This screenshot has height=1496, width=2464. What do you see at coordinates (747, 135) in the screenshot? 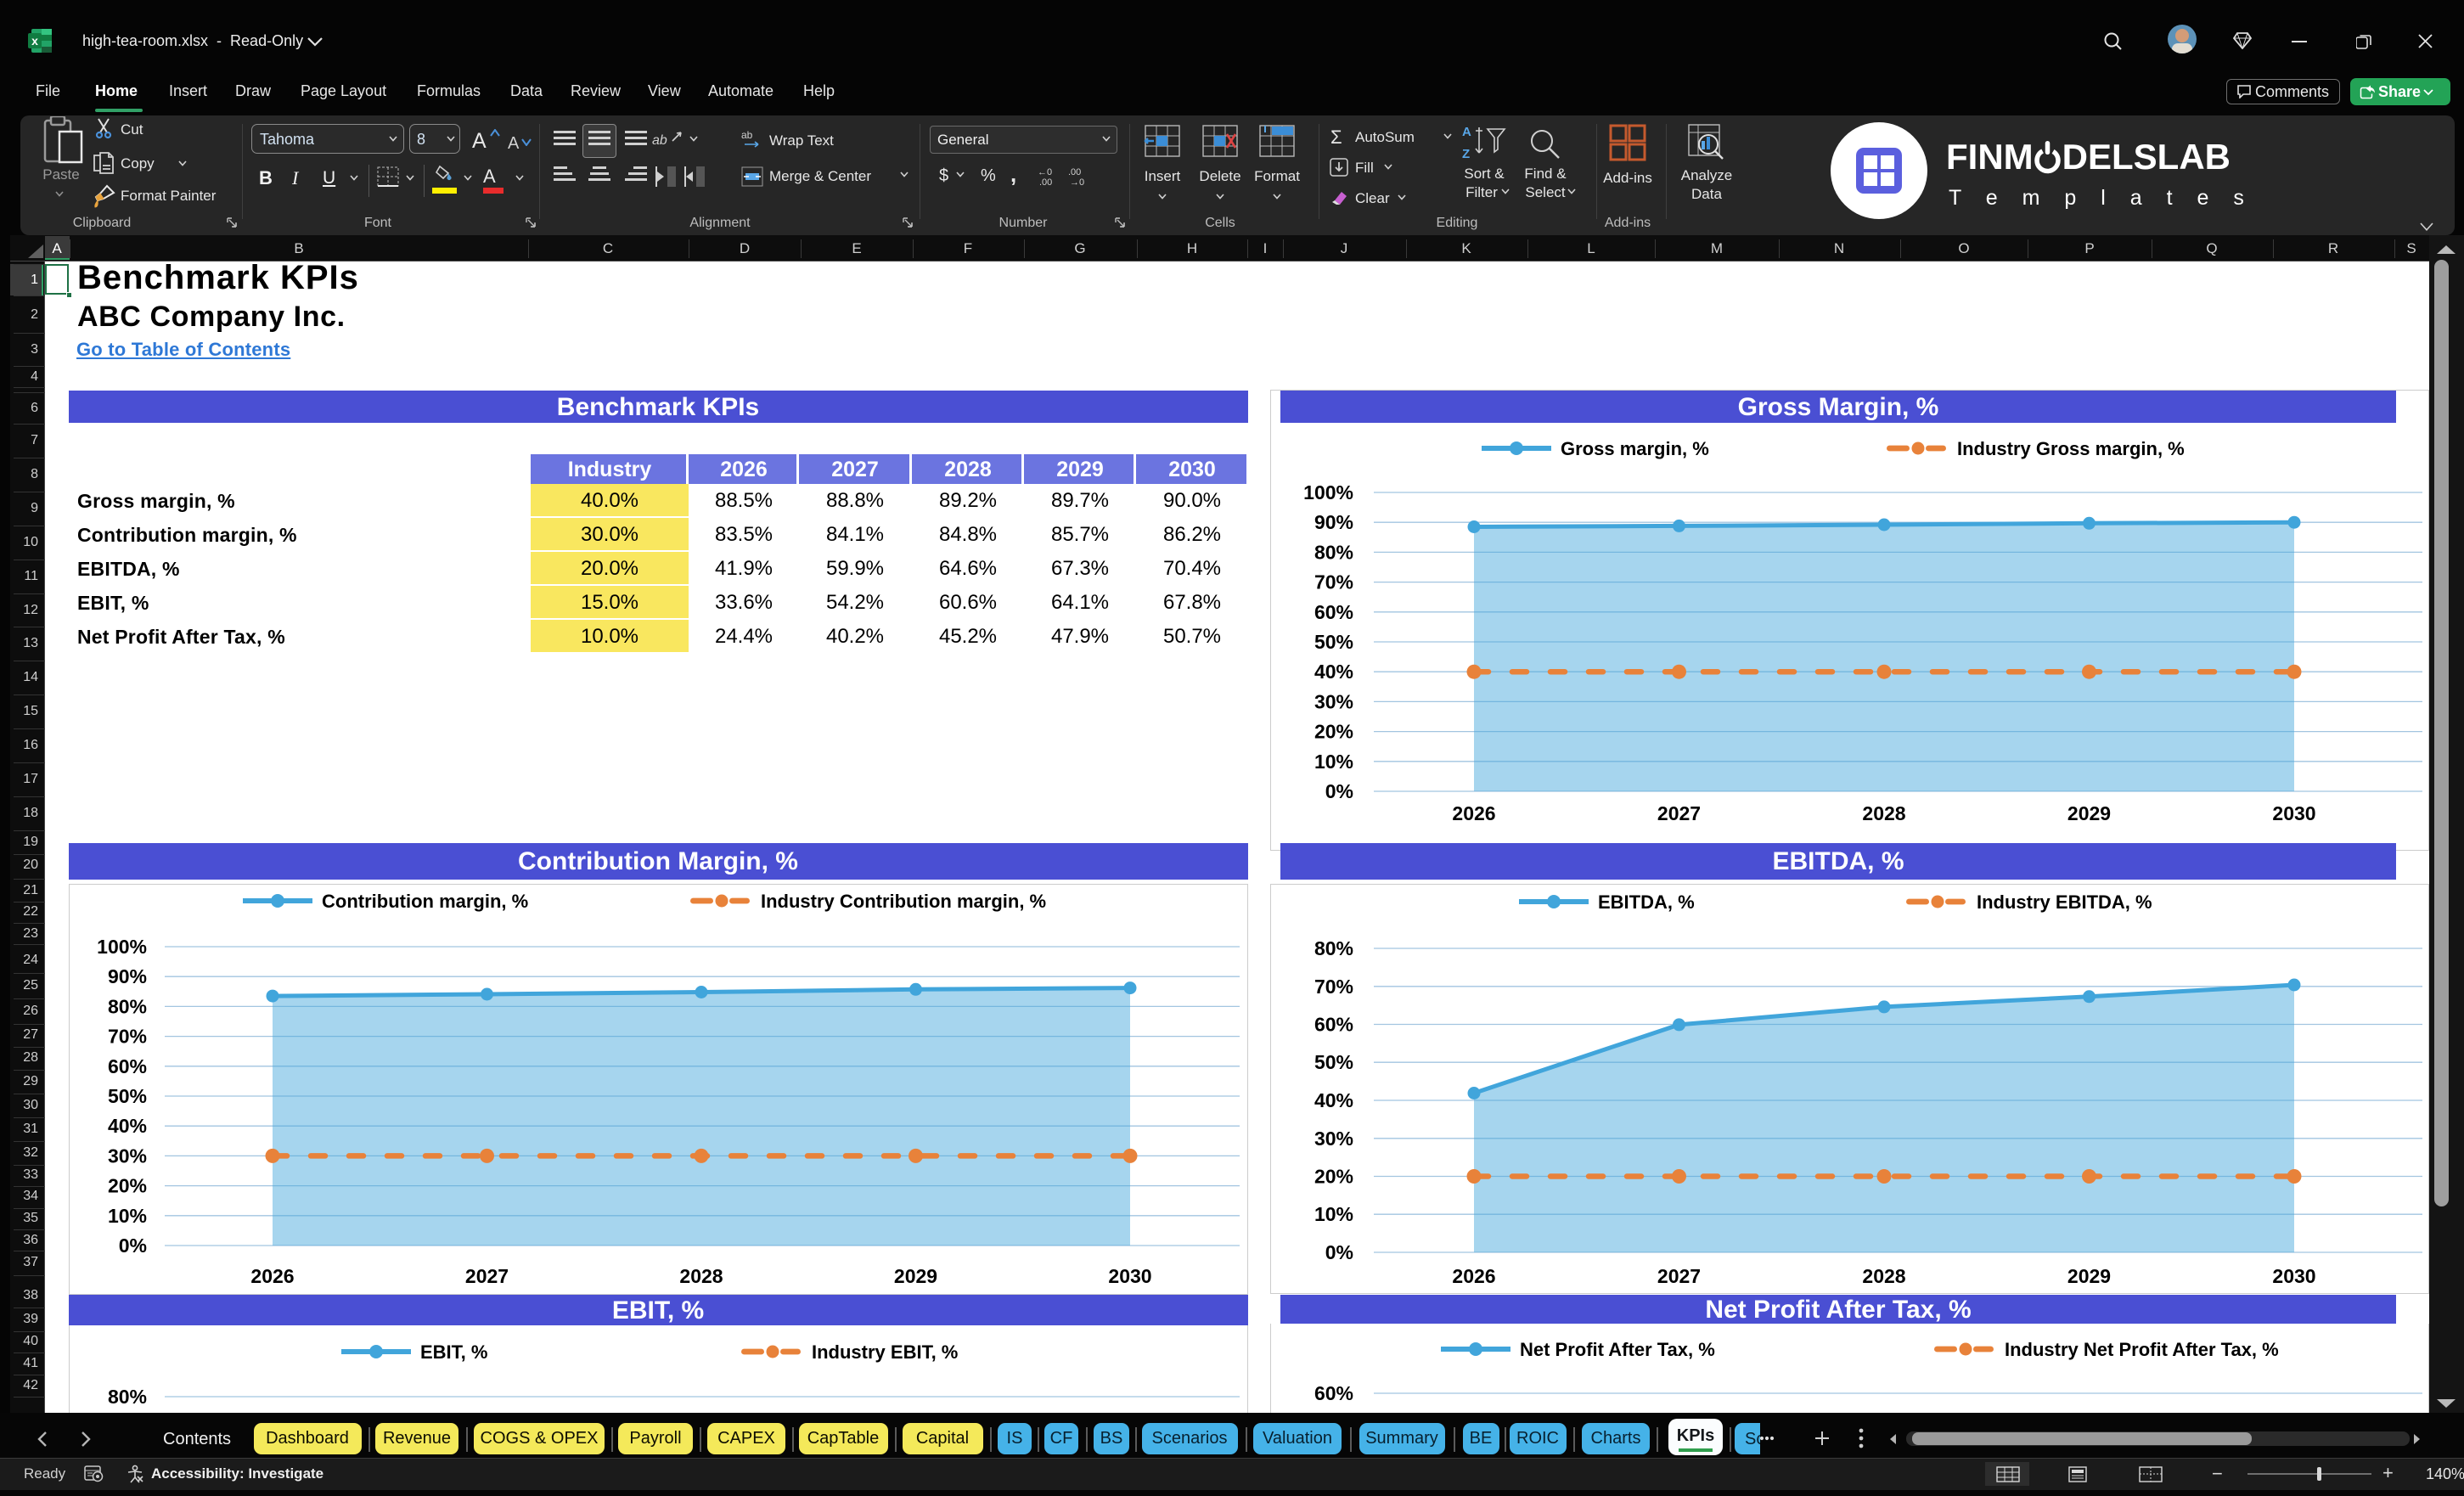
I see `svg-text: ab` at bounding box center [747, 135].